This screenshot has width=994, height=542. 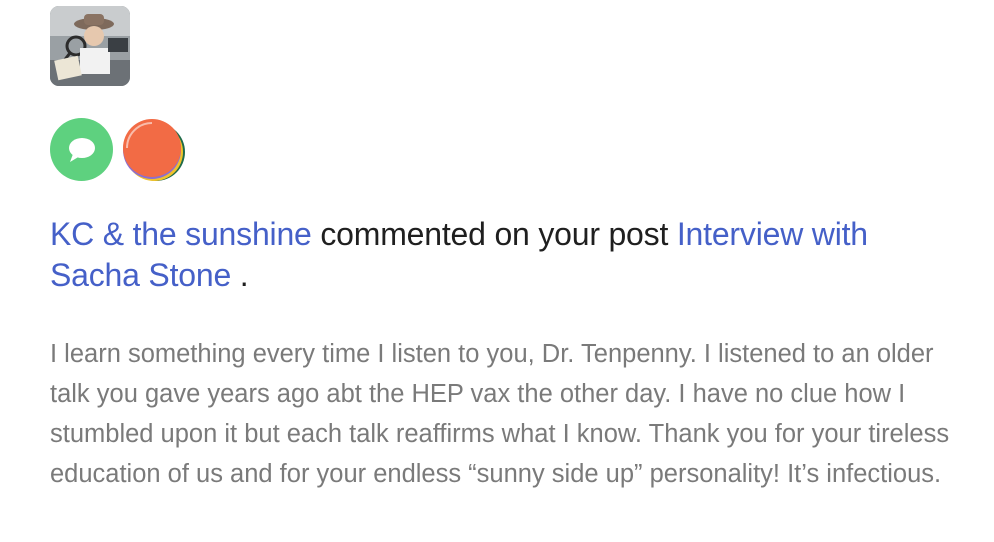 I want to click on profile-avatar, so click(x=90, y=46).